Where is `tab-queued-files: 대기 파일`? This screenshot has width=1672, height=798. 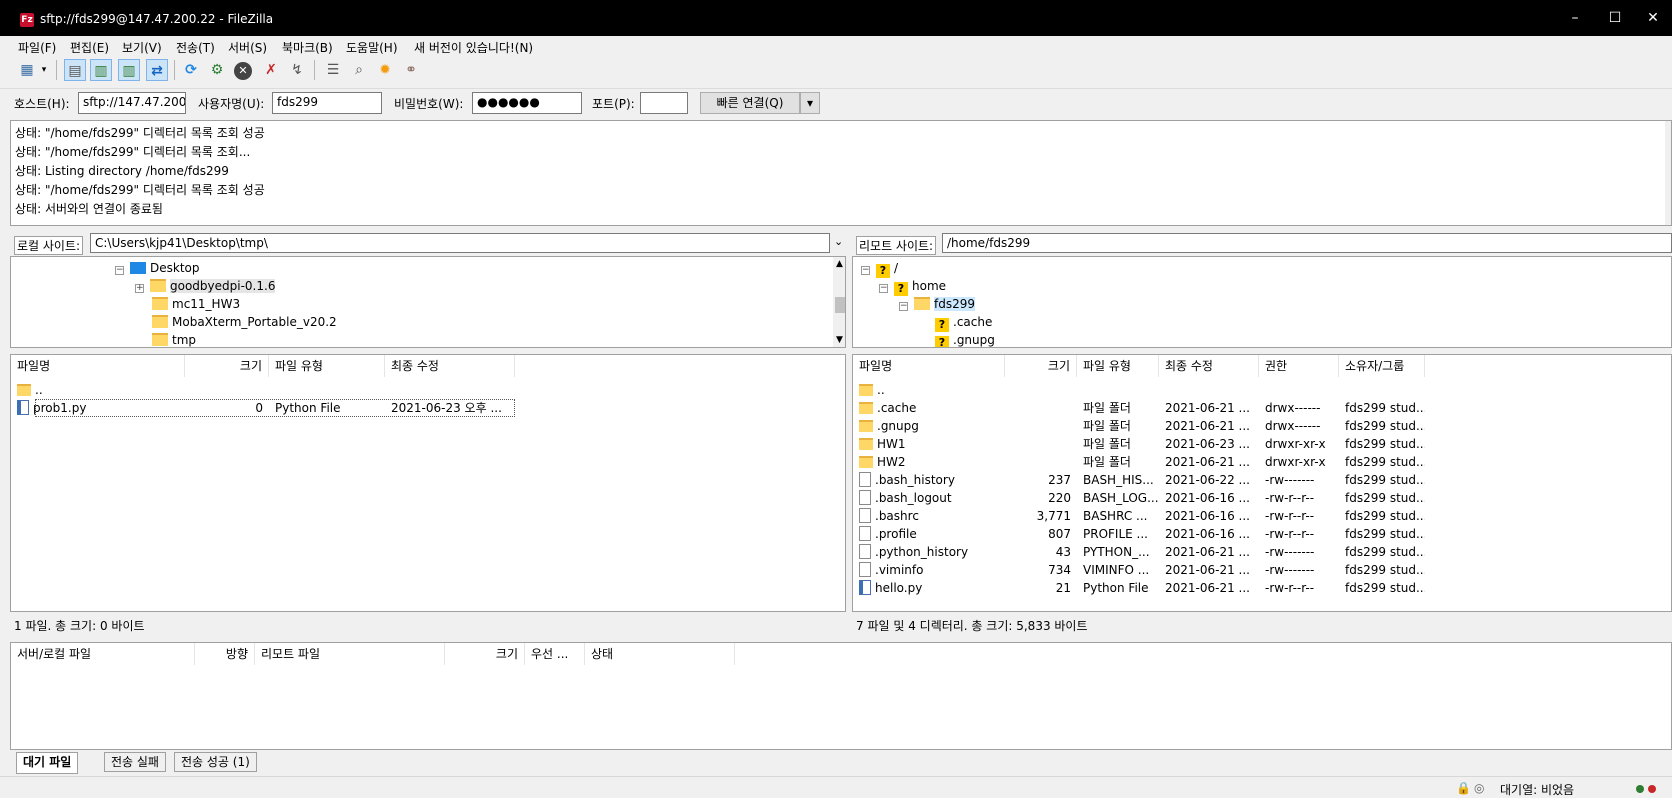
tab-queued-files: 대기 파일 is located at coordinates (47, 763).